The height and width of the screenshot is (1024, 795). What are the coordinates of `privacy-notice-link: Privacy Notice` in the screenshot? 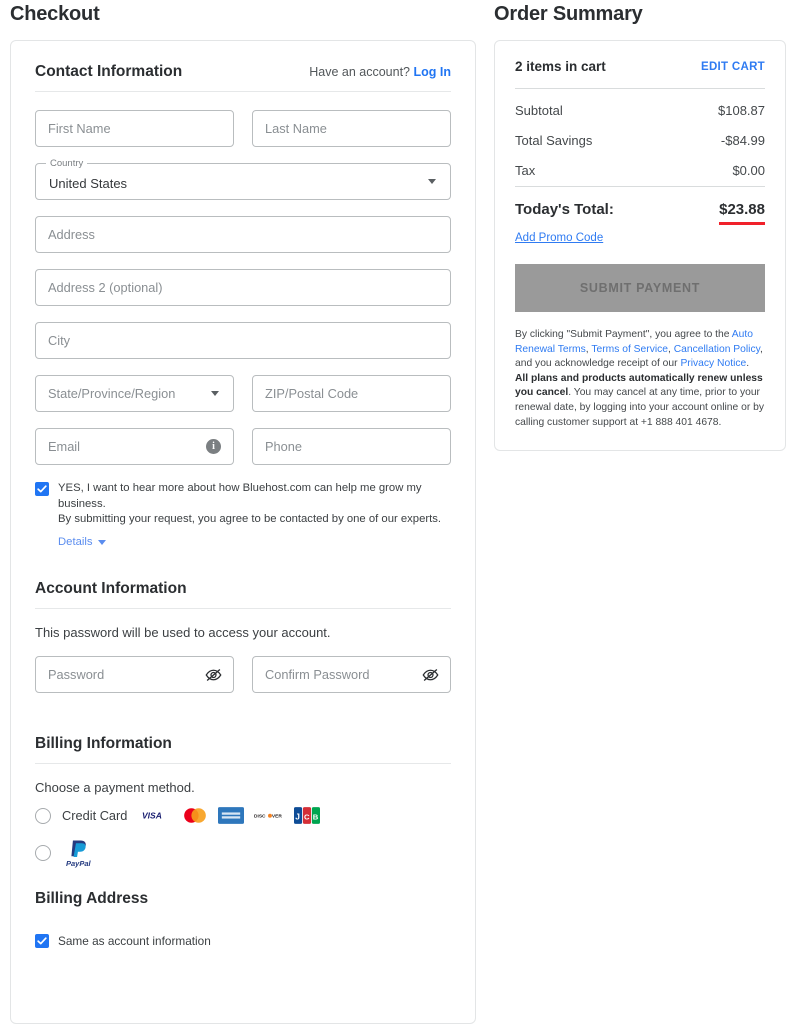 It's located at (713, 363).